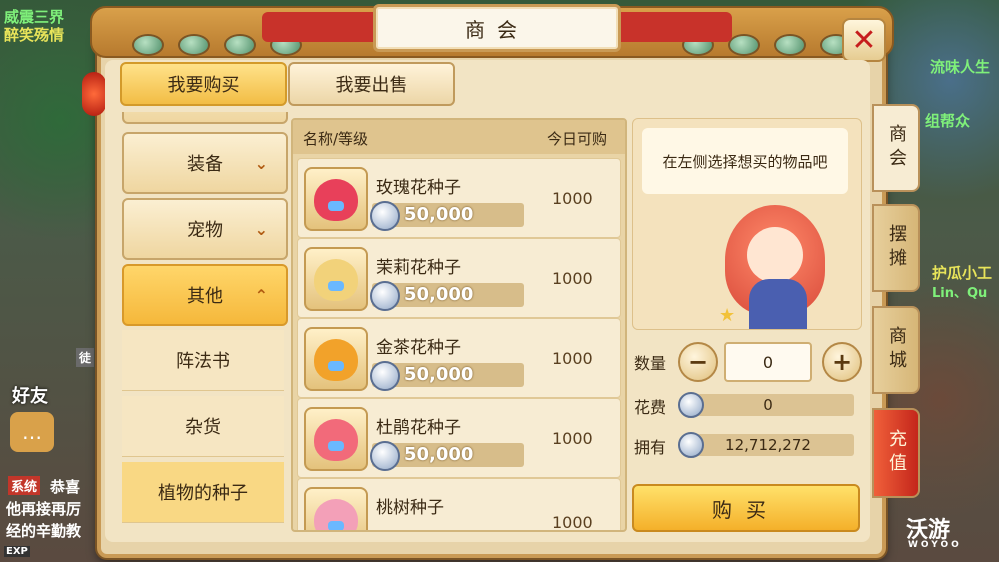 Image resolution: width=999 pixels, height=562 pixels. Describe the element at coordinates (203, 492) in the screenshot. I see `subcategory-plant-seeds: 植物的种子` at that location.